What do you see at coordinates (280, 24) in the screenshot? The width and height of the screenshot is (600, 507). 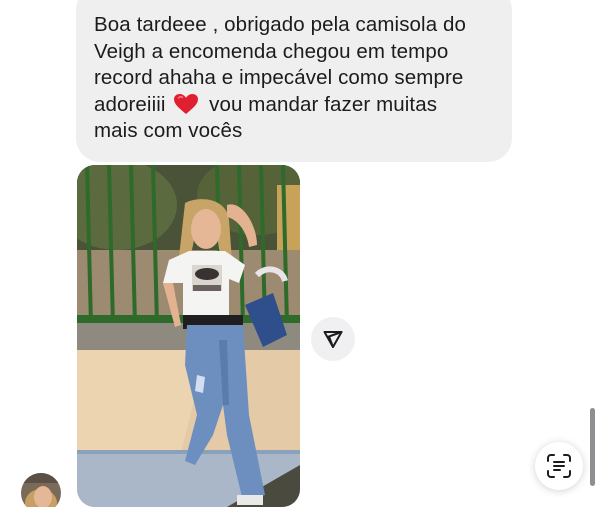 I see `message-line-1: Boa tardeee , obrigado pela camisola do` at bounding box center [280, 24].